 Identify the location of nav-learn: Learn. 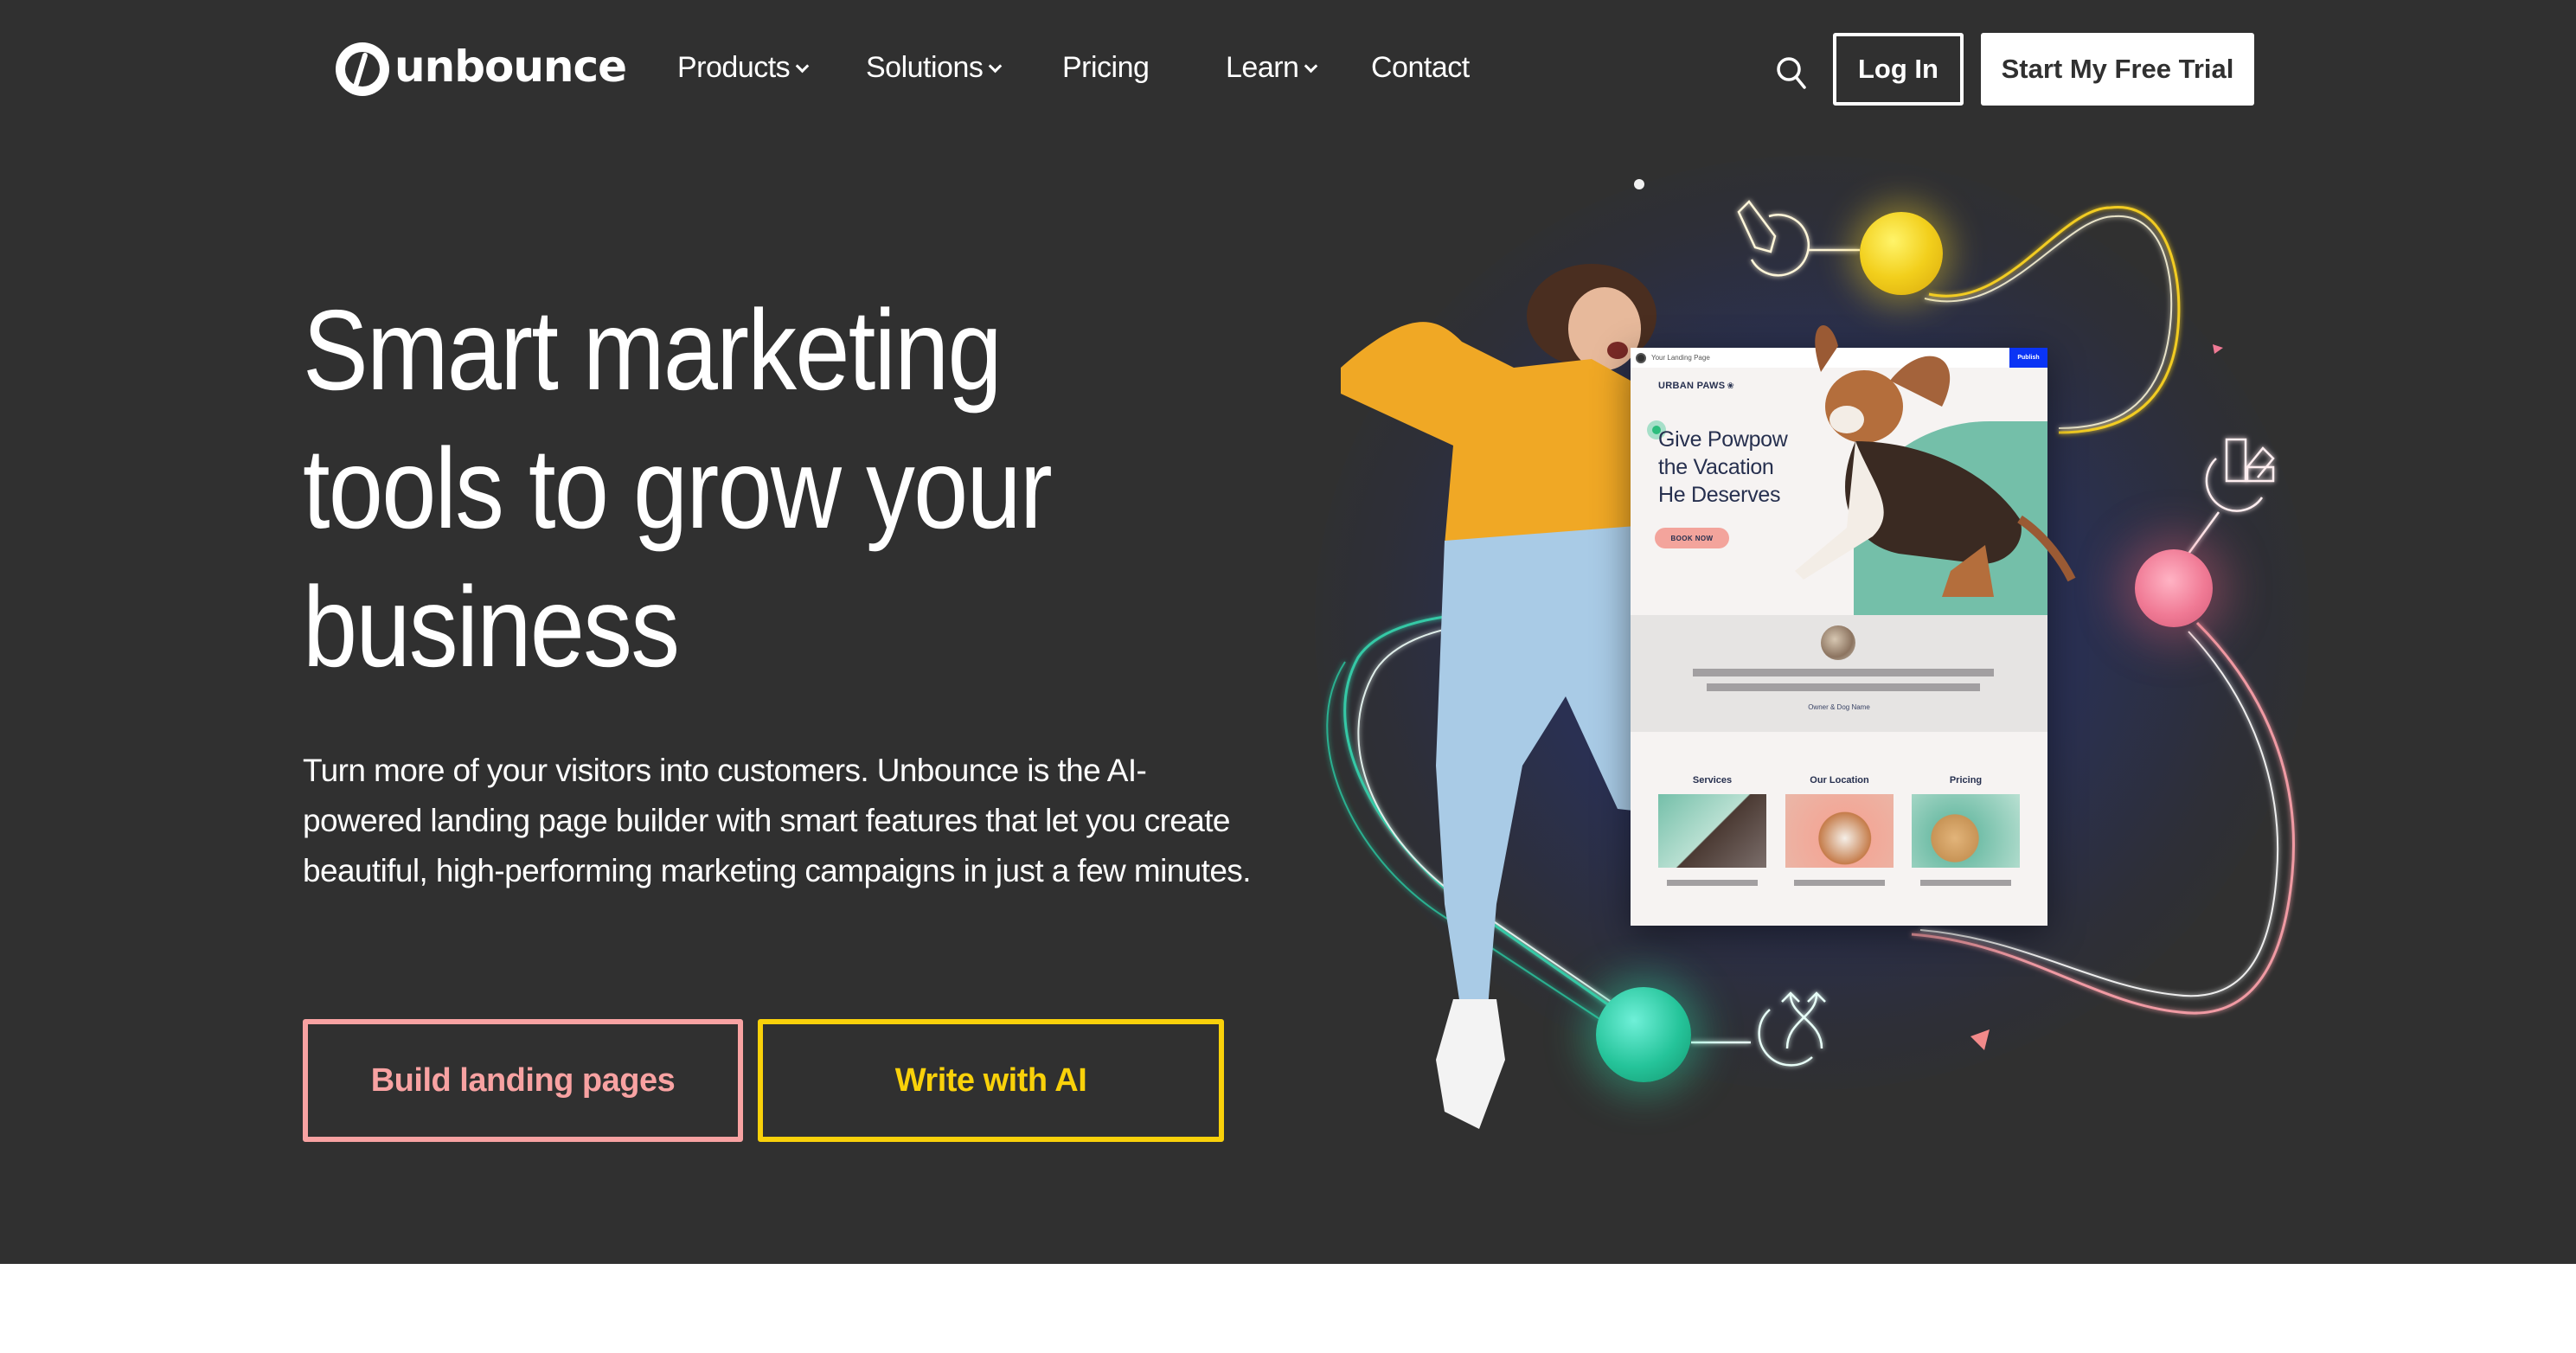
(1272, 67).